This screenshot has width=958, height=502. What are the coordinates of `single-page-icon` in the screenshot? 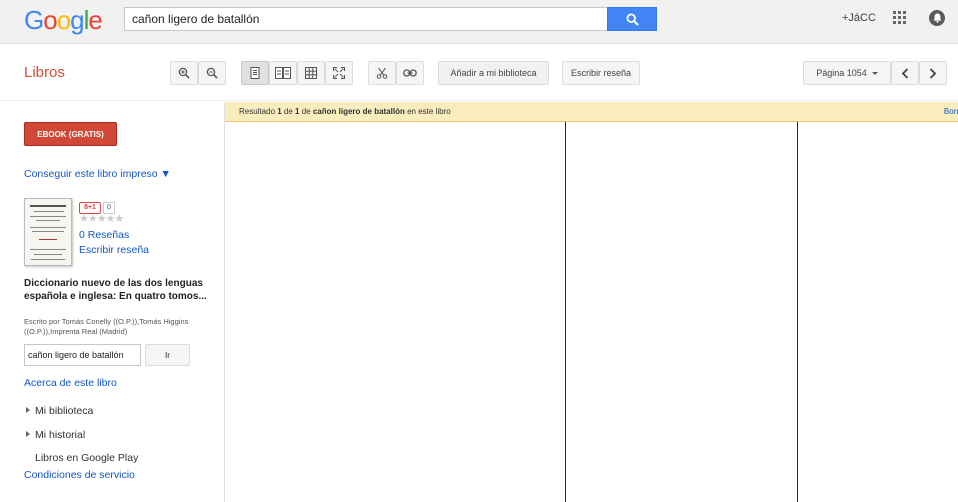 It's located at (255, 73).